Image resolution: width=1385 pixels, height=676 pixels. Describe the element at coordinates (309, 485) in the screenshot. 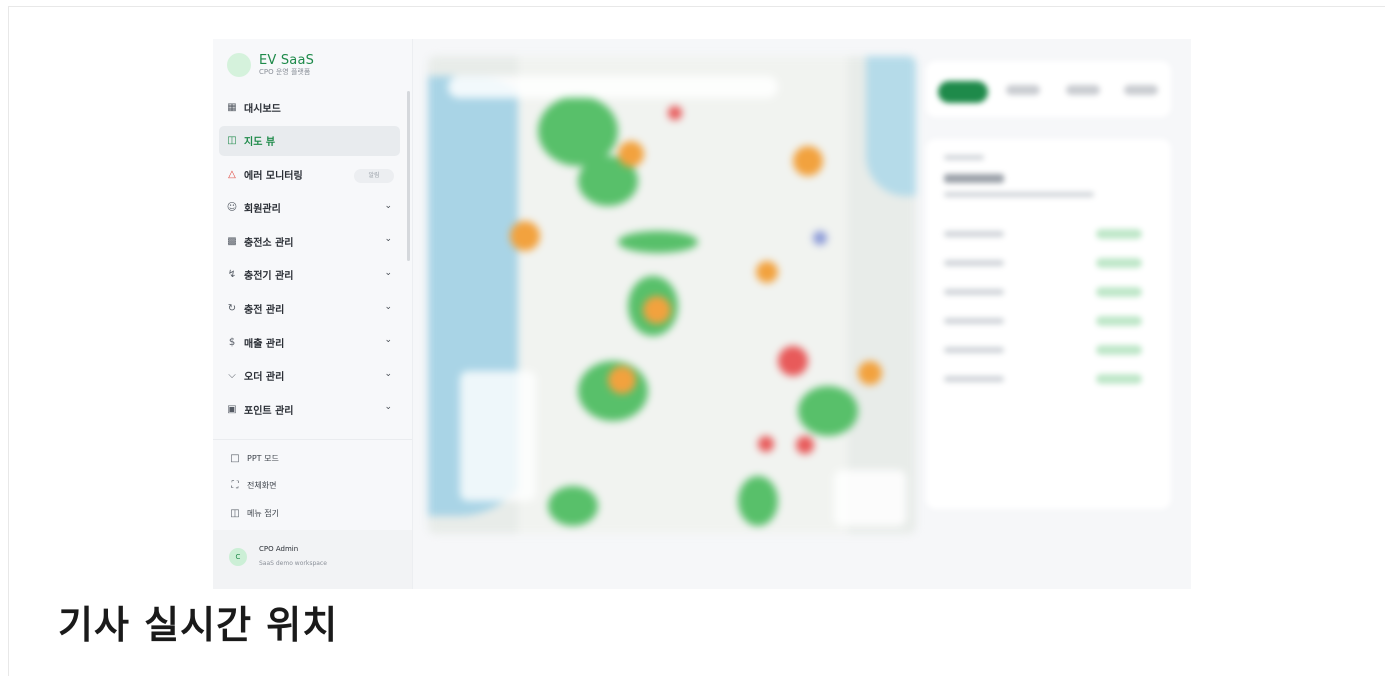

I see `fullscreen-button: ⛶ 전체화면` at that location.